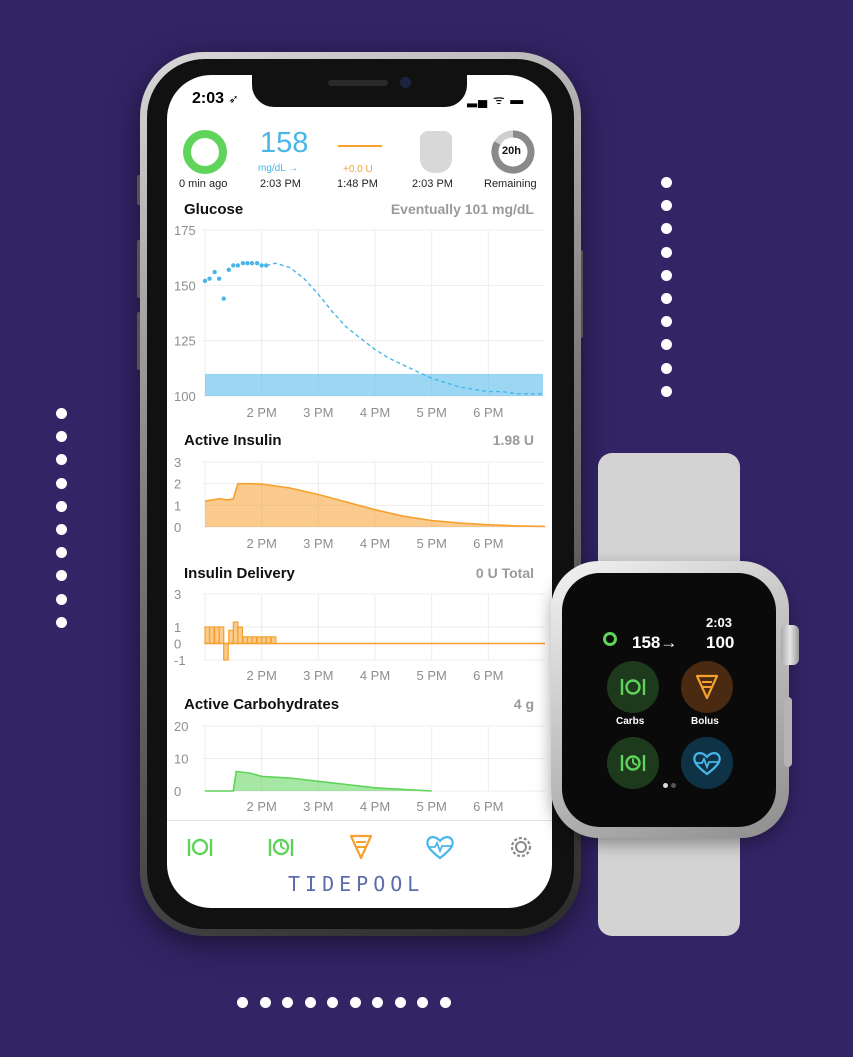 The image size is (853, 1057). What do you see at coordinates (375, 675) in the screenshot?
I see `insulin_delivery-x-tick: 4 PM` at bounding box center [375, 675].